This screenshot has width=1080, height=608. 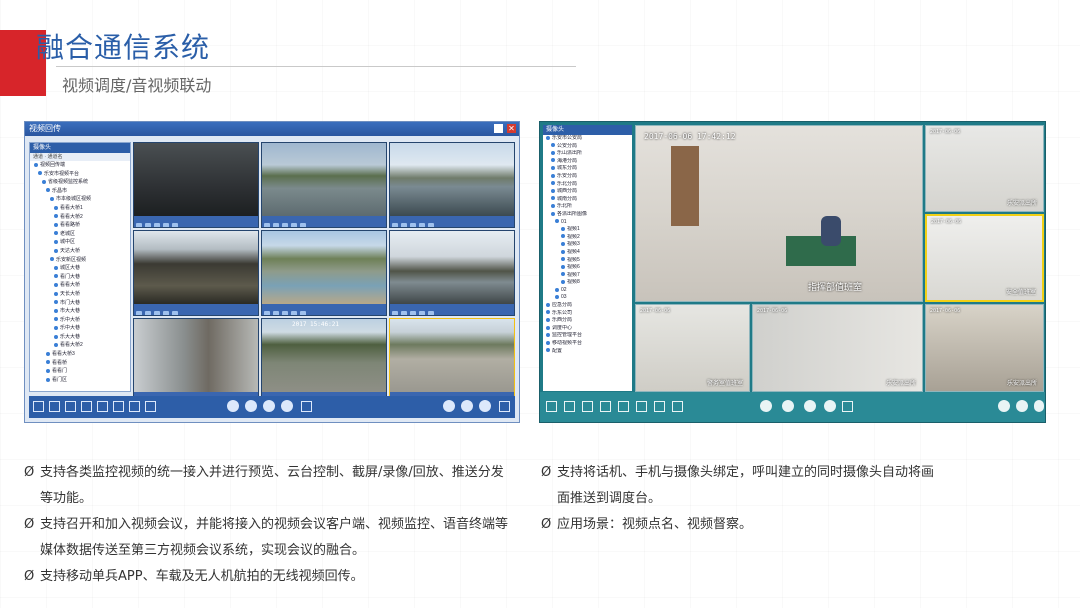 I want to click on tree-node: 视频6, so click(x=587, y=268).